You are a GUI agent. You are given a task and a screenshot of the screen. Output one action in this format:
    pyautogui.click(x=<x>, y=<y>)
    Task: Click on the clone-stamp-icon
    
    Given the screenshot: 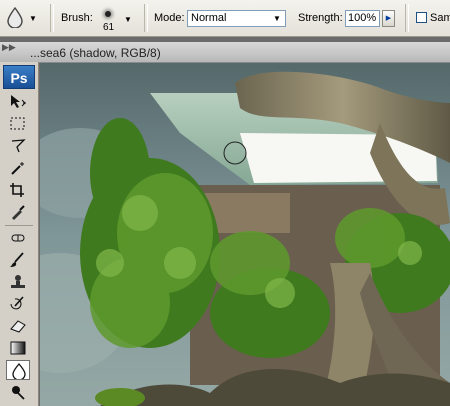 What is the action you would take?
    pyautogui.click(x=18, y=281)
    